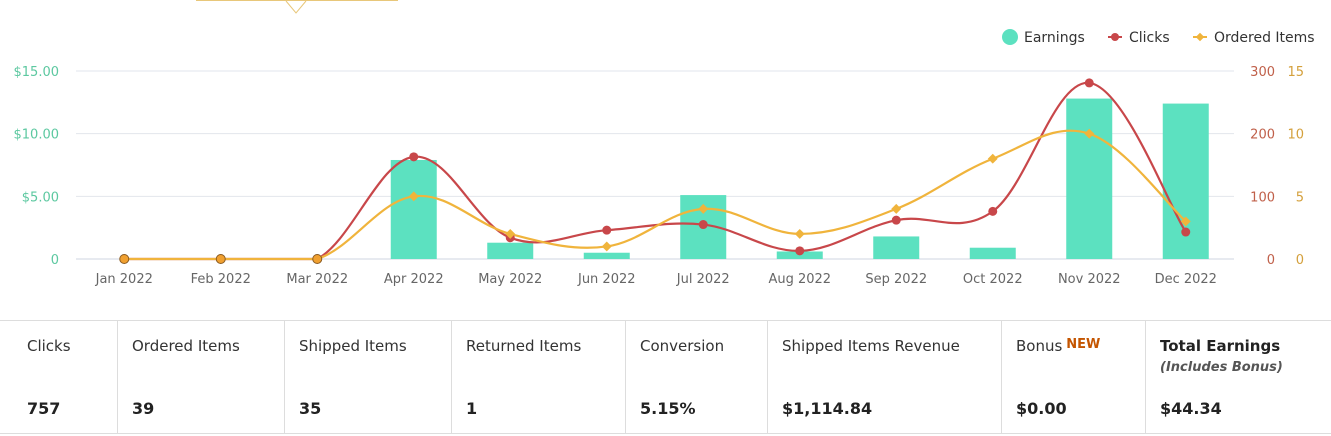 This screenshot has height=436, width=1331. What do you see at coordinates (827, 408) in the screenshot?
I see `stat-value: $1,114.84` at bounding box center [827, 408].